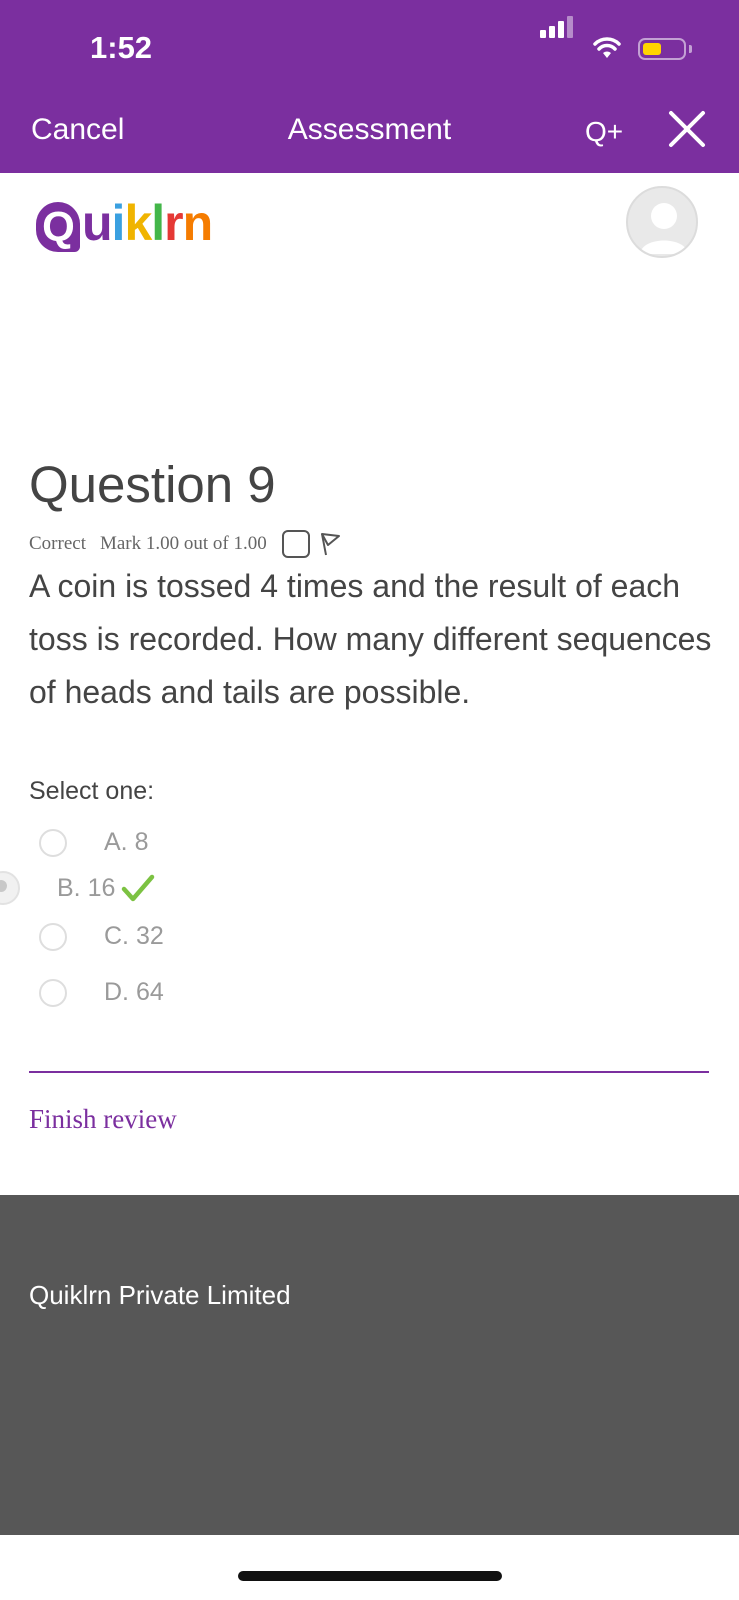 This screenshot has width=739, height=1600. Describe the element at coordinates (134, 992) in the screenshot. I see `option-label: D. 64` at that location.